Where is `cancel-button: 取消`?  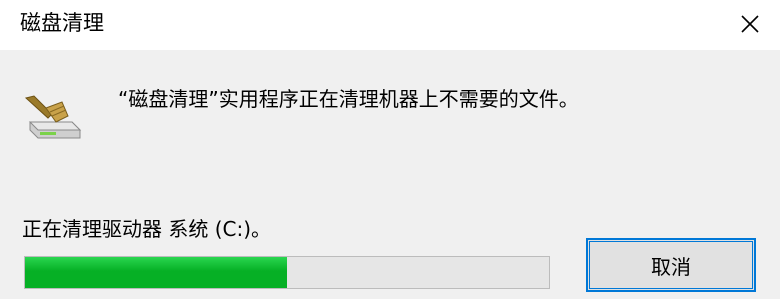 cancel-button: 取消 is located at coordinates (671, 265).